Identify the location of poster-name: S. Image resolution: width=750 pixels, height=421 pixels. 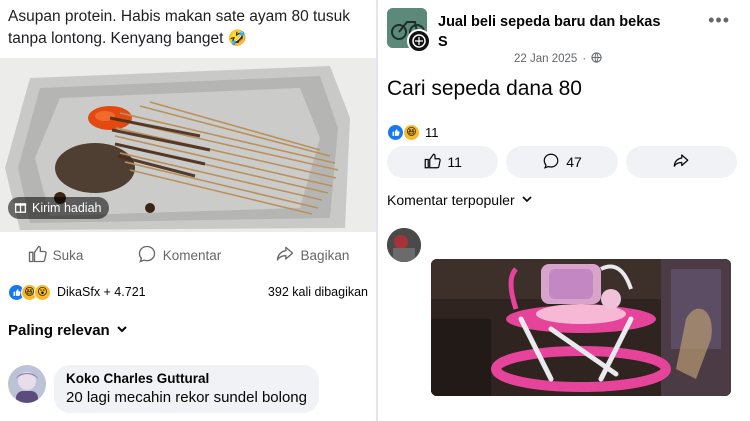
(443, 42).